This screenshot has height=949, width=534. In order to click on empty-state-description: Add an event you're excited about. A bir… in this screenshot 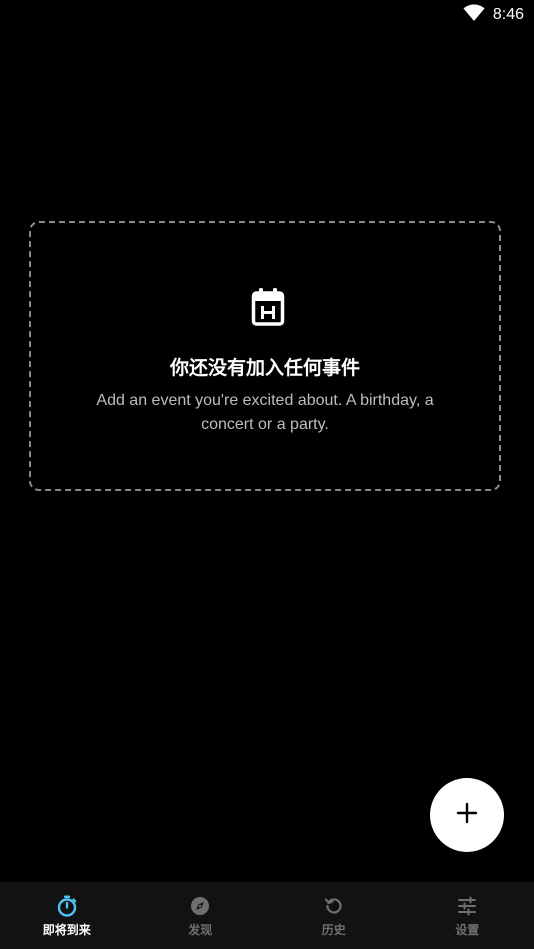, I will do `click(265, 412)`.